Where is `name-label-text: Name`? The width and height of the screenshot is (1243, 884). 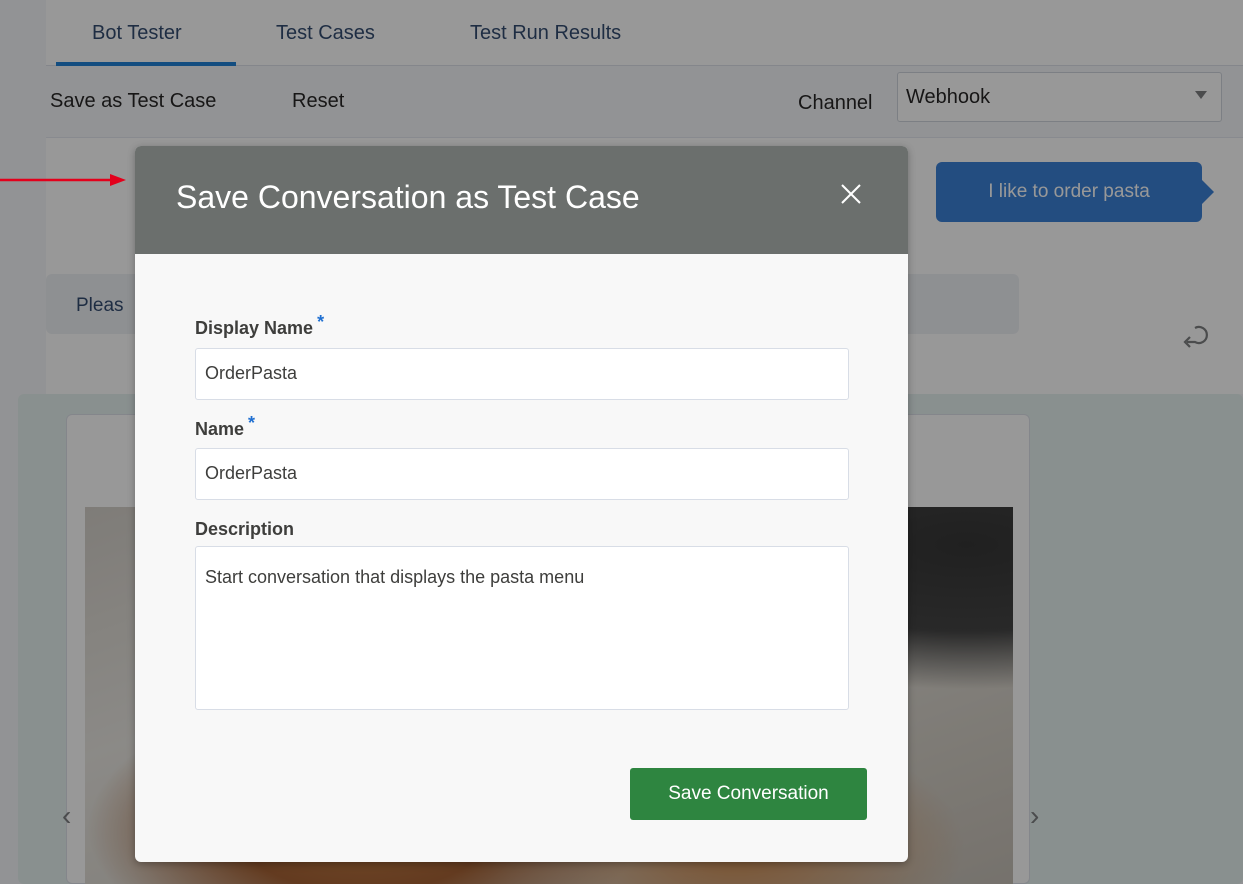 name-label-text: Name is located at coordinates (220, 429).